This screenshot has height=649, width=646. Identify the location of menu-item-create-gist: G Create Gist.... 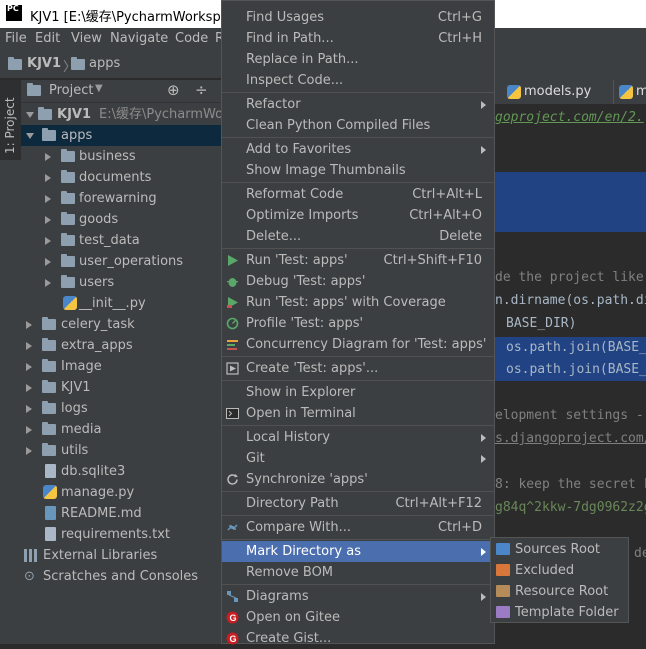
(358, 638).